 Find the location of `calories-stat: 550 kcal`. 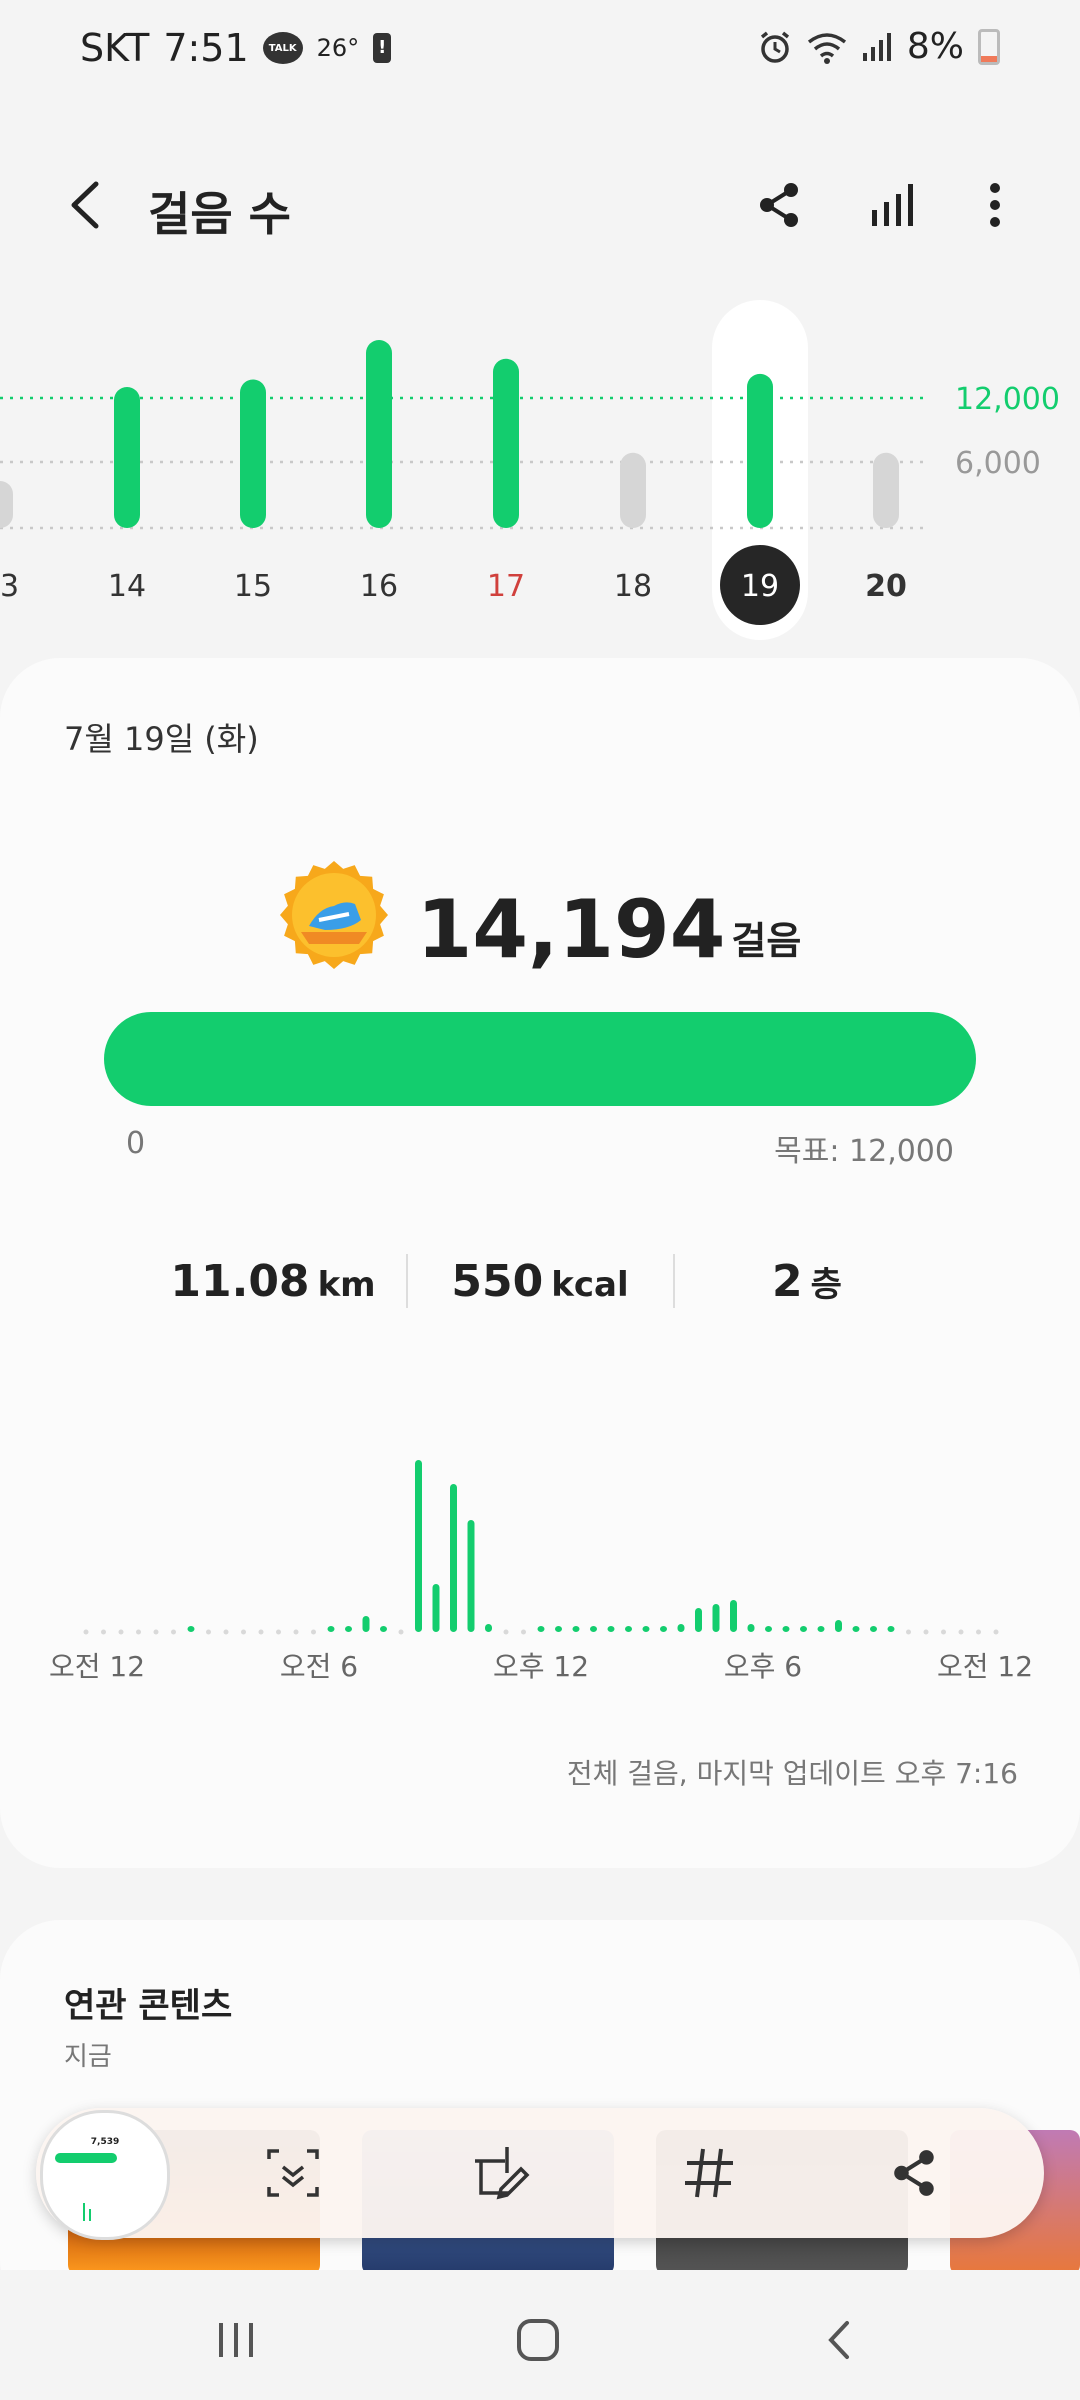

calories-stat: 550 kcal is located at coordinates (540, 1281).